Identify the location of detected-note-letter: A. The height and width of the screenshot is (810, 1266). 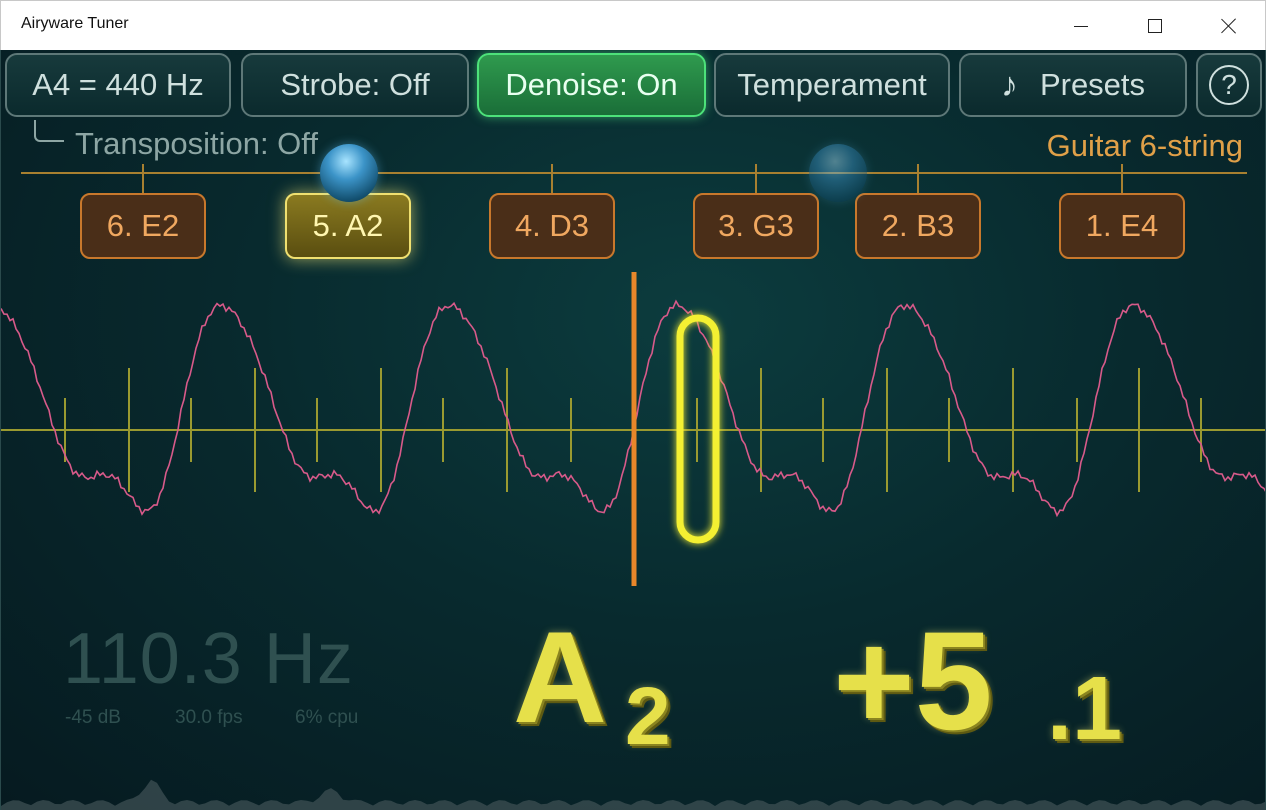
(560, 677).